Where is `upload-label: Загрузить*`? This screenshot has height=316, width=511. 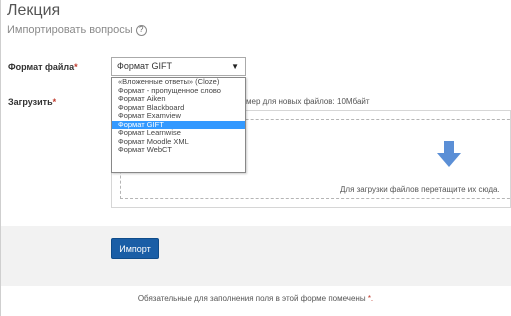 upload-label: Загрузить* is located at coordinates (32, 102).